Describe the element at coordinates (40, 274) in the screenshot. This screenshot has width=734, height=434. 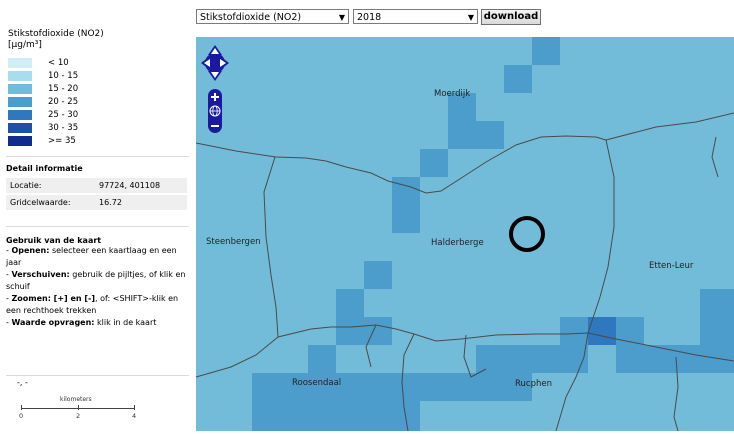
I see `help-item-term: Verschuiven:` at that location.